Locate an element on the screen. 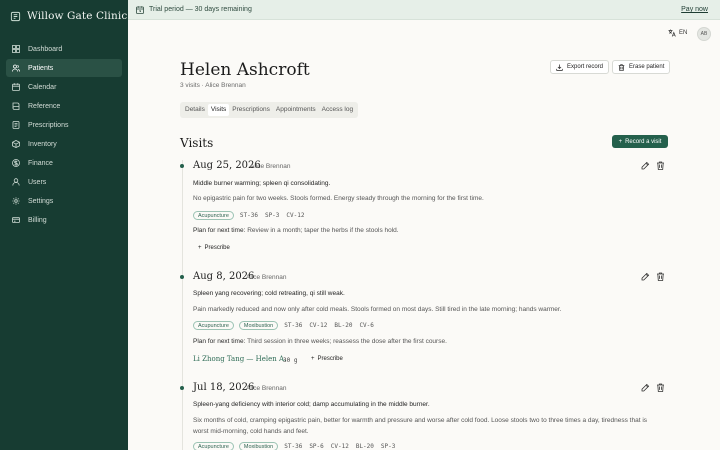 The height and width of the screenshot is (450, 720). record-visit-button: + Record a visit is located at coordinates (640, 141).